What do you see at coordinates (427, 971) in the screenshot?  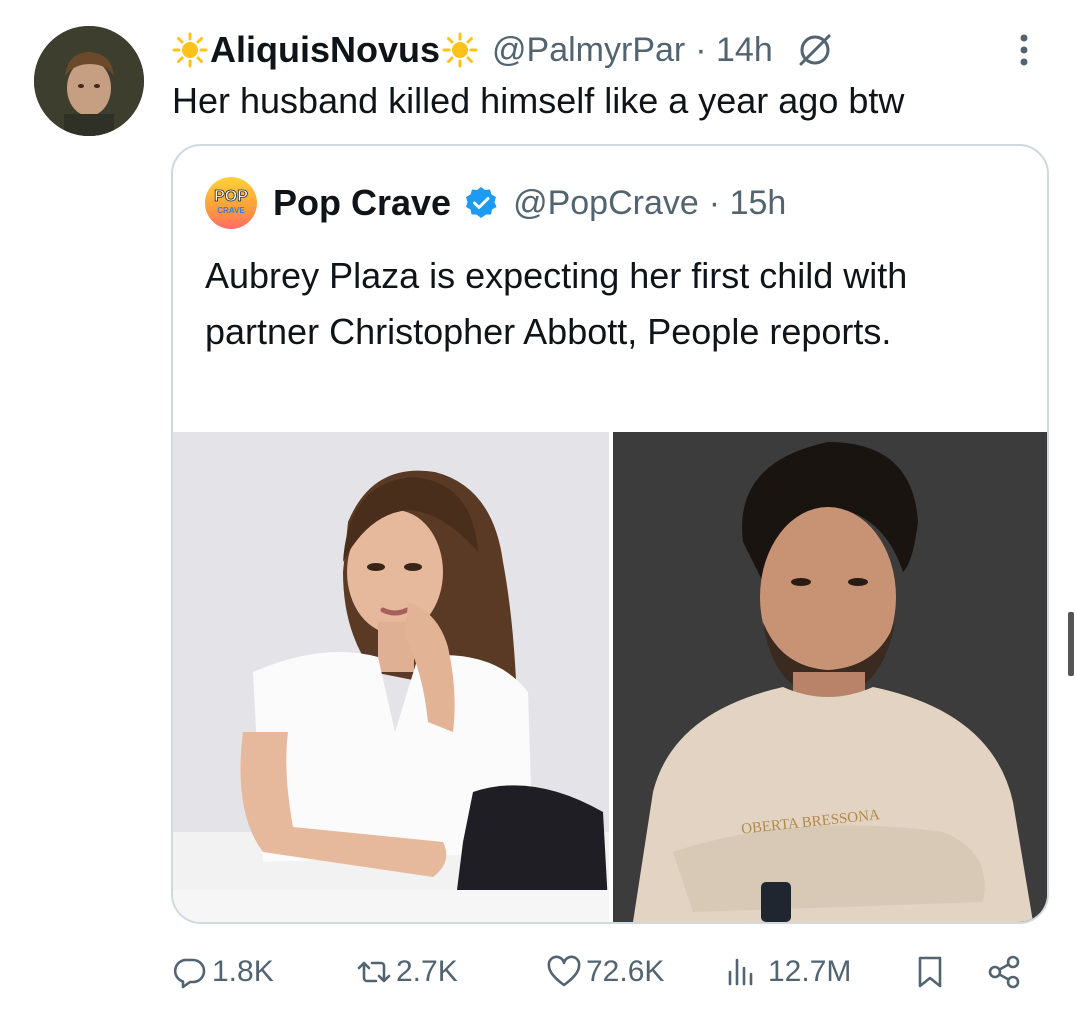 I see `repost-count: 2.7K` at bounding box center [427, 971].